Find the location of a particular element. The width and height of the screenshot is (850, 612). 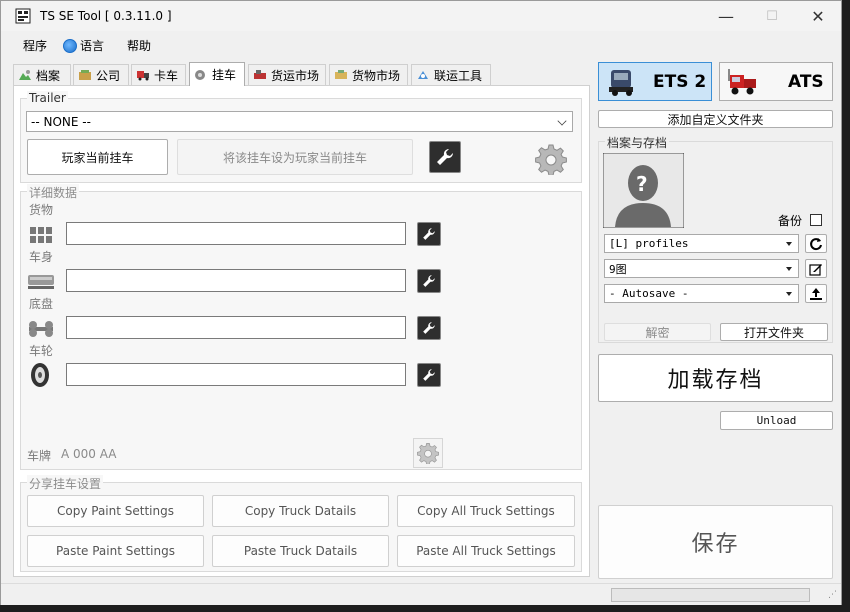

tab-convoy-tools: 联运工具 is located at coordinates (451, 74).